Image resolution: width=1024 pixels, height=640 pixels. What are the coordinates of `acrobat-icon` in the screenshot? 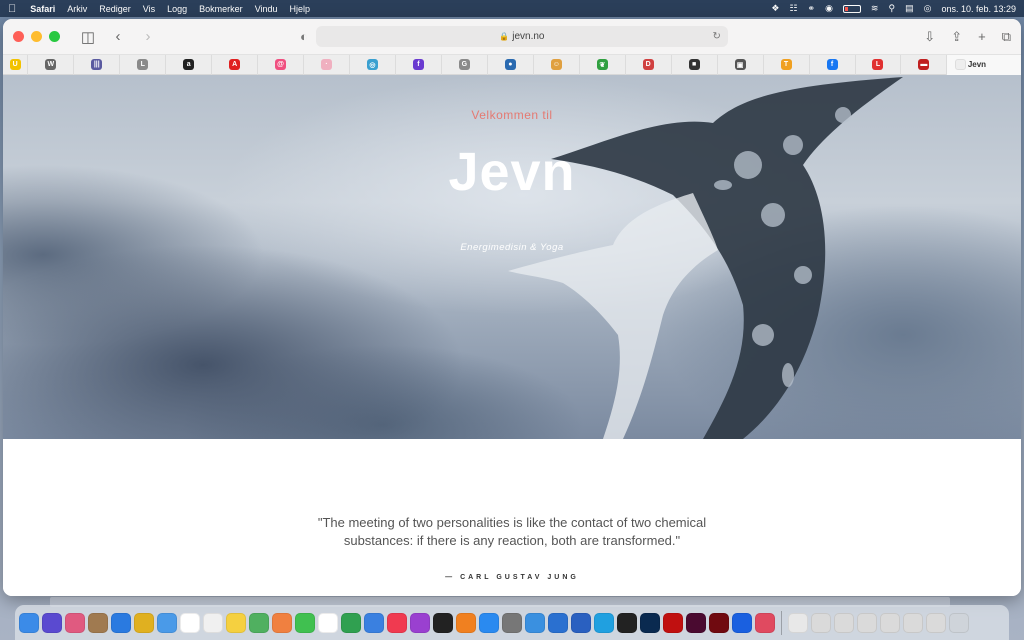 It's located at (673, 622).